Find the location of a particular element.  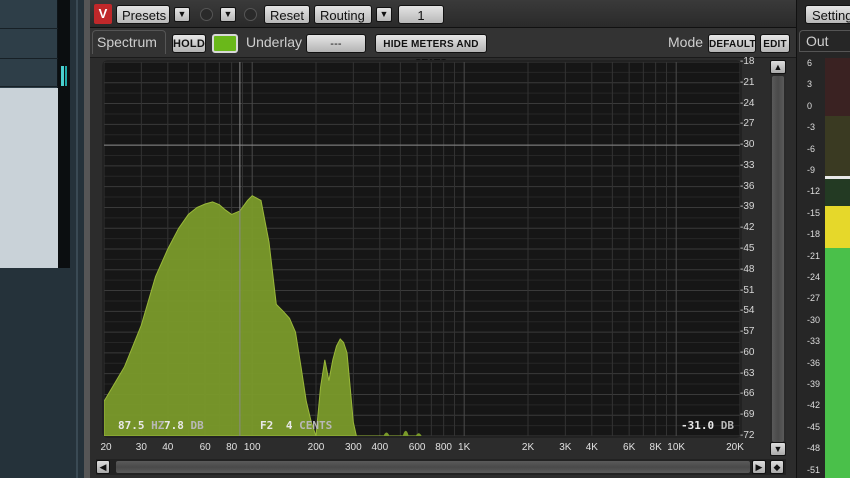

db-tick-label: -18 is located at coordinates (747, 61).